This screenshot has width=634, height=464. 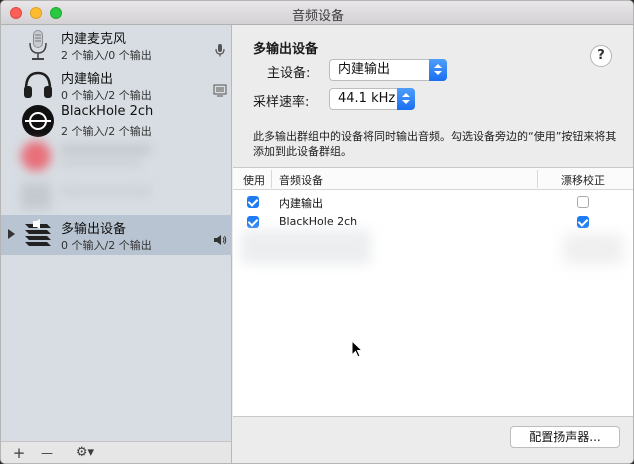 What do you see at coordinates (38, 232) in the screenshot?
I see `multi-output-icon` at bounding box center [38, 232].